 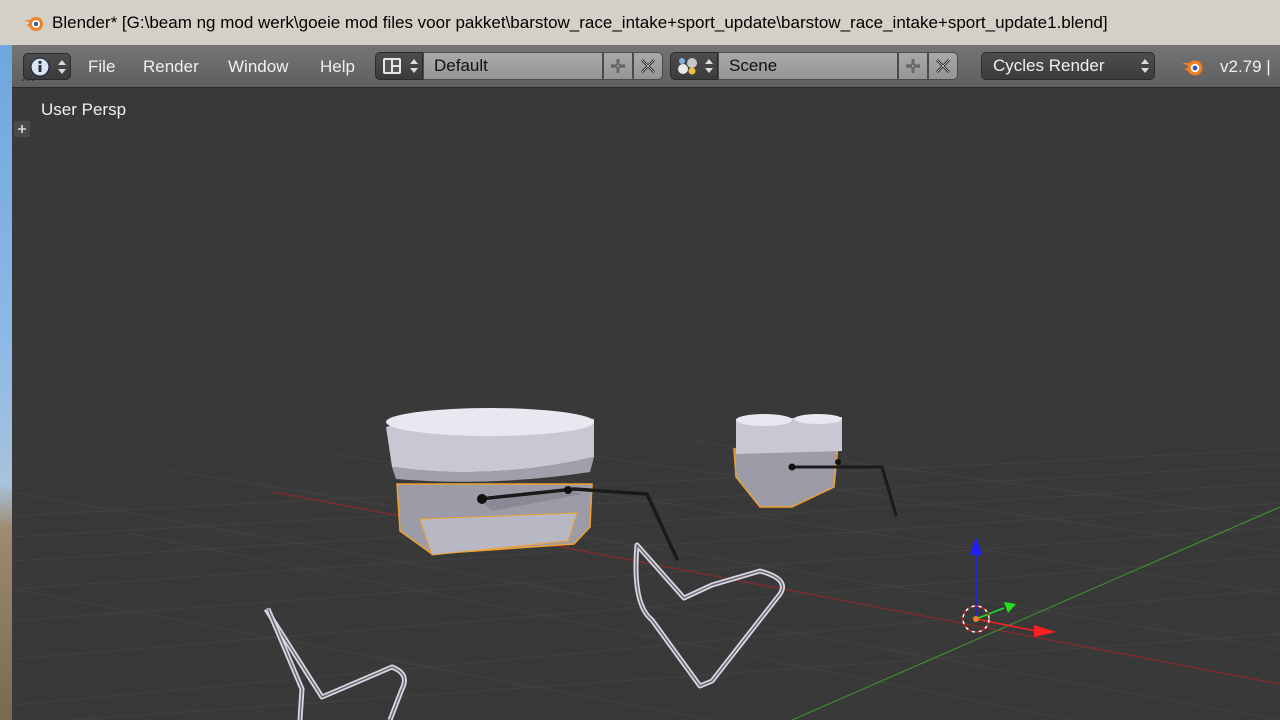 What do you see at coordinates (84, 109) in the screenshot?
I see `view-perspective-label: User Persp` at bounding box center [84, 109].